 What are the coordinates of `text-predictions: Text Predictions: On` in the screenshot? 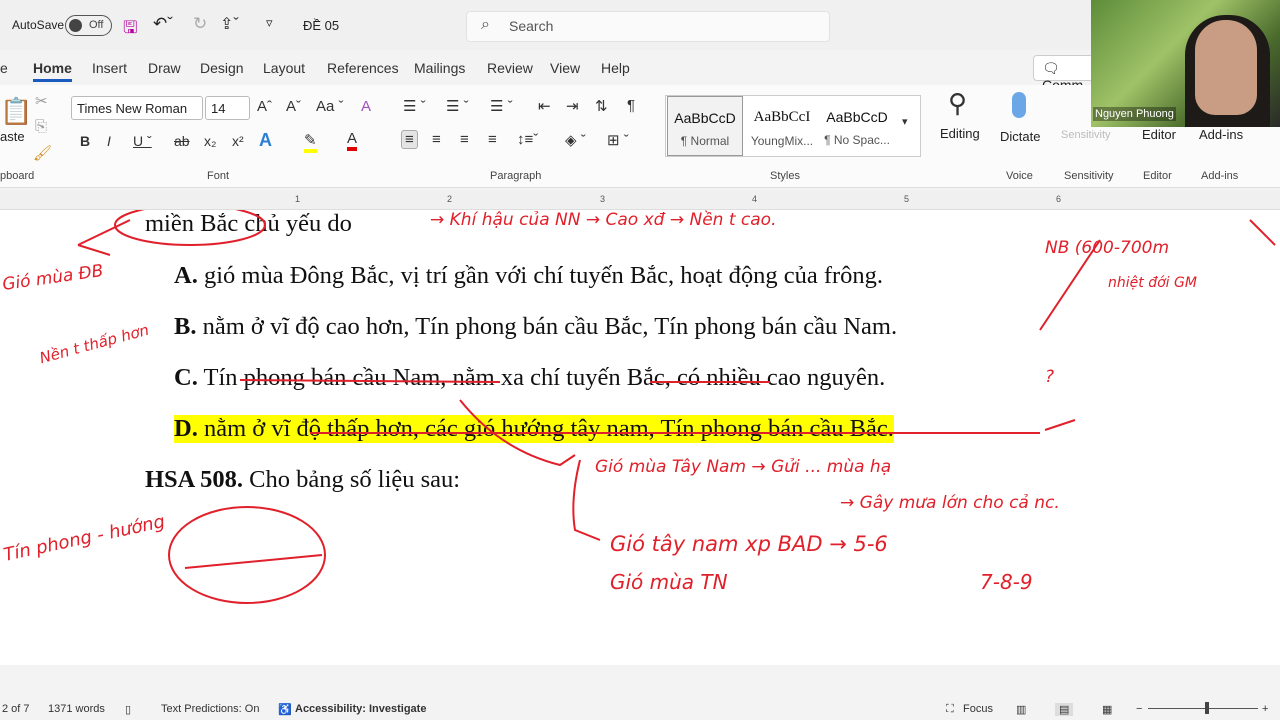 It's located at (210, 709).